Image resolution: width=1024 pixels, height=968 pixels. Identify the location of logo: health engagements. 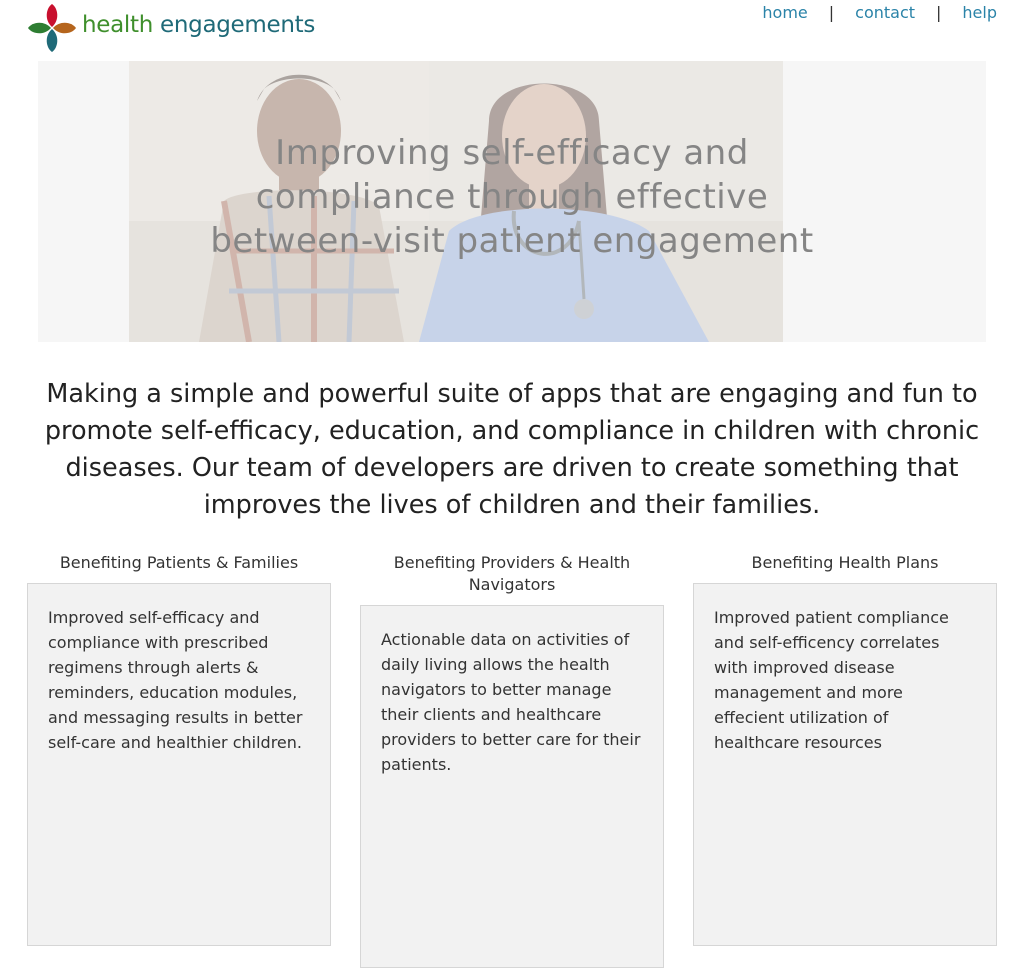
(171, 28).